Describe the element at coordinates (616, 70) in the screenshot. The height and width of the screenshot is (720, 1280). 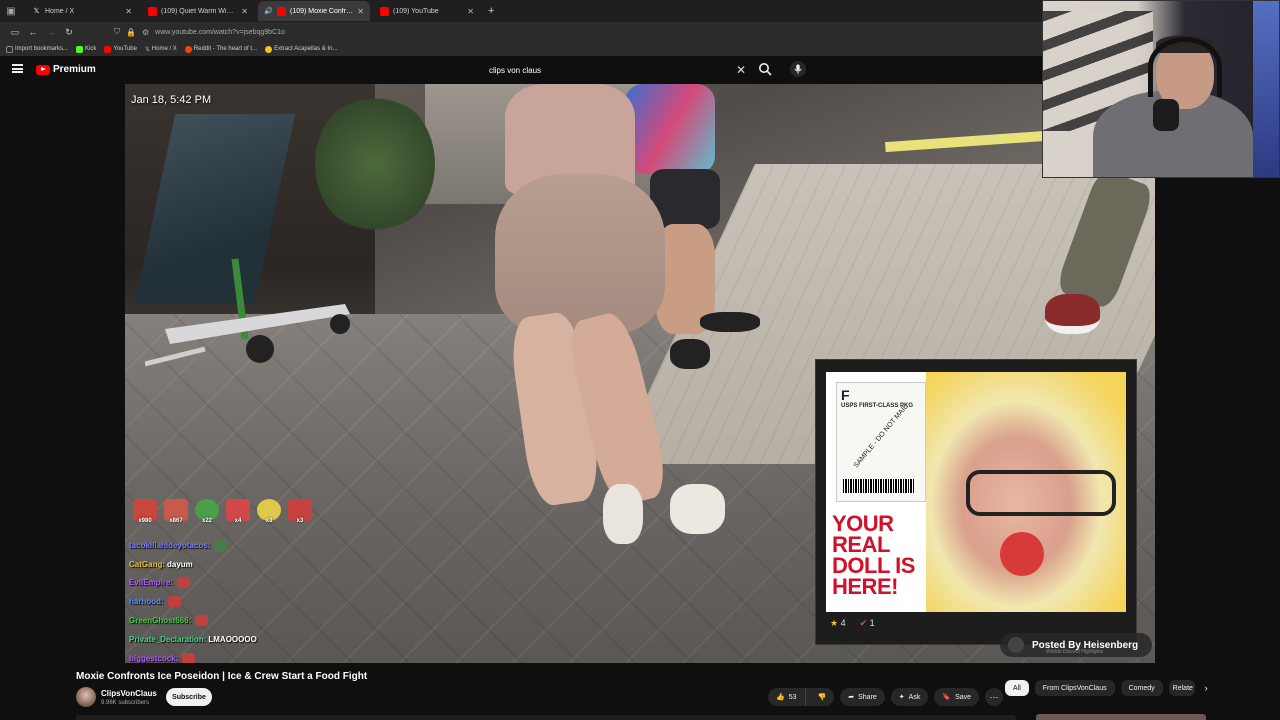
I see `search-input: clips von claus ✕` at that location.